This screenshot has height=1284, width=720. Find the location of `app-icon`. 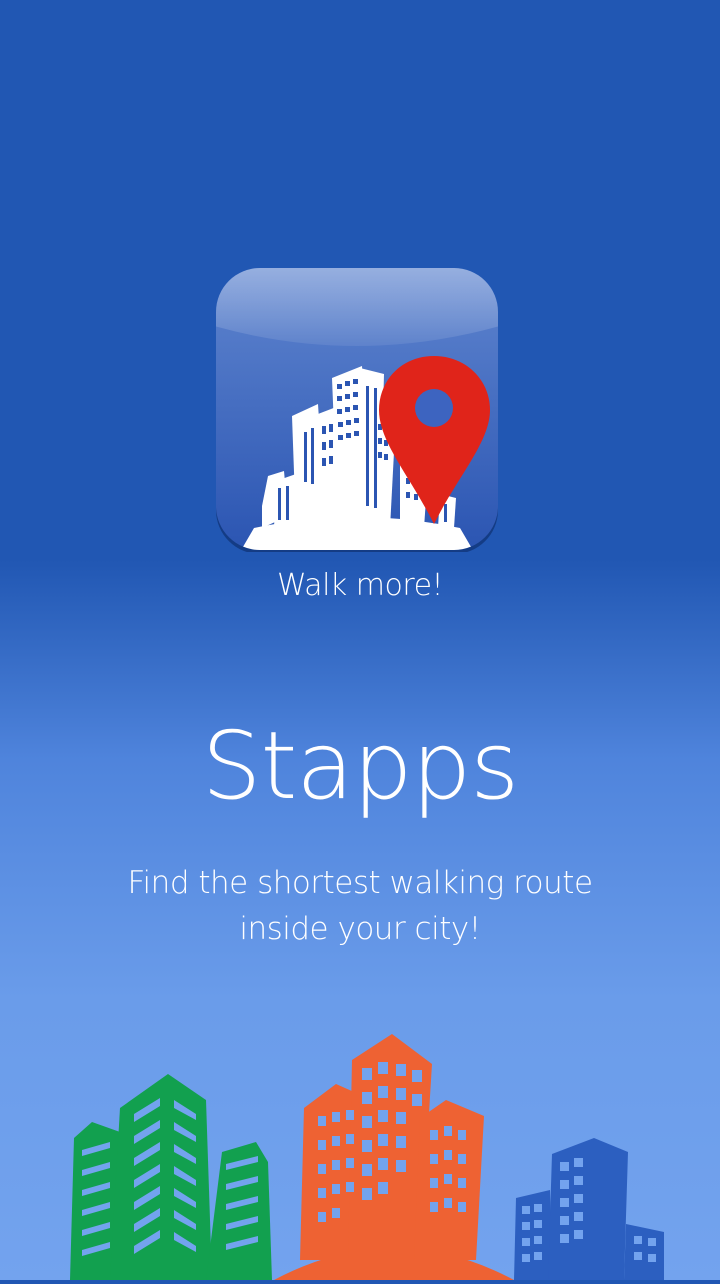

app-icon is located at coordinates (357, 410).